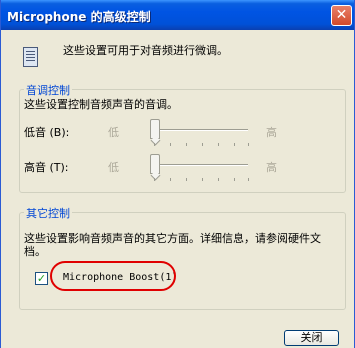  I want to click on title-bar: Microphone 的高级控制 ✕, so click(177, 15).